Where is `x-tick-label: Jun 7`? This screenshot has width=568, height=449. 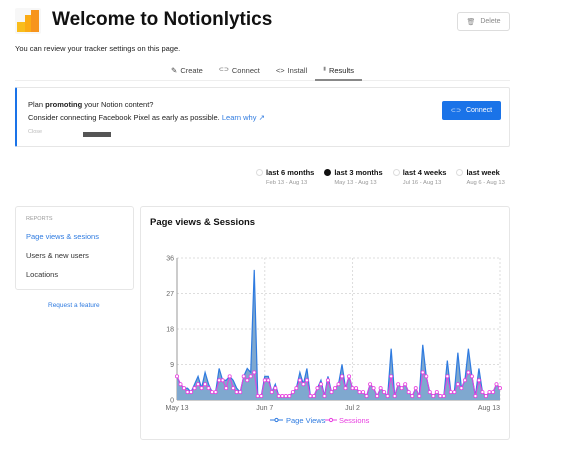
x-tick-label: Jun 7 is located at coordinates (264, 408).